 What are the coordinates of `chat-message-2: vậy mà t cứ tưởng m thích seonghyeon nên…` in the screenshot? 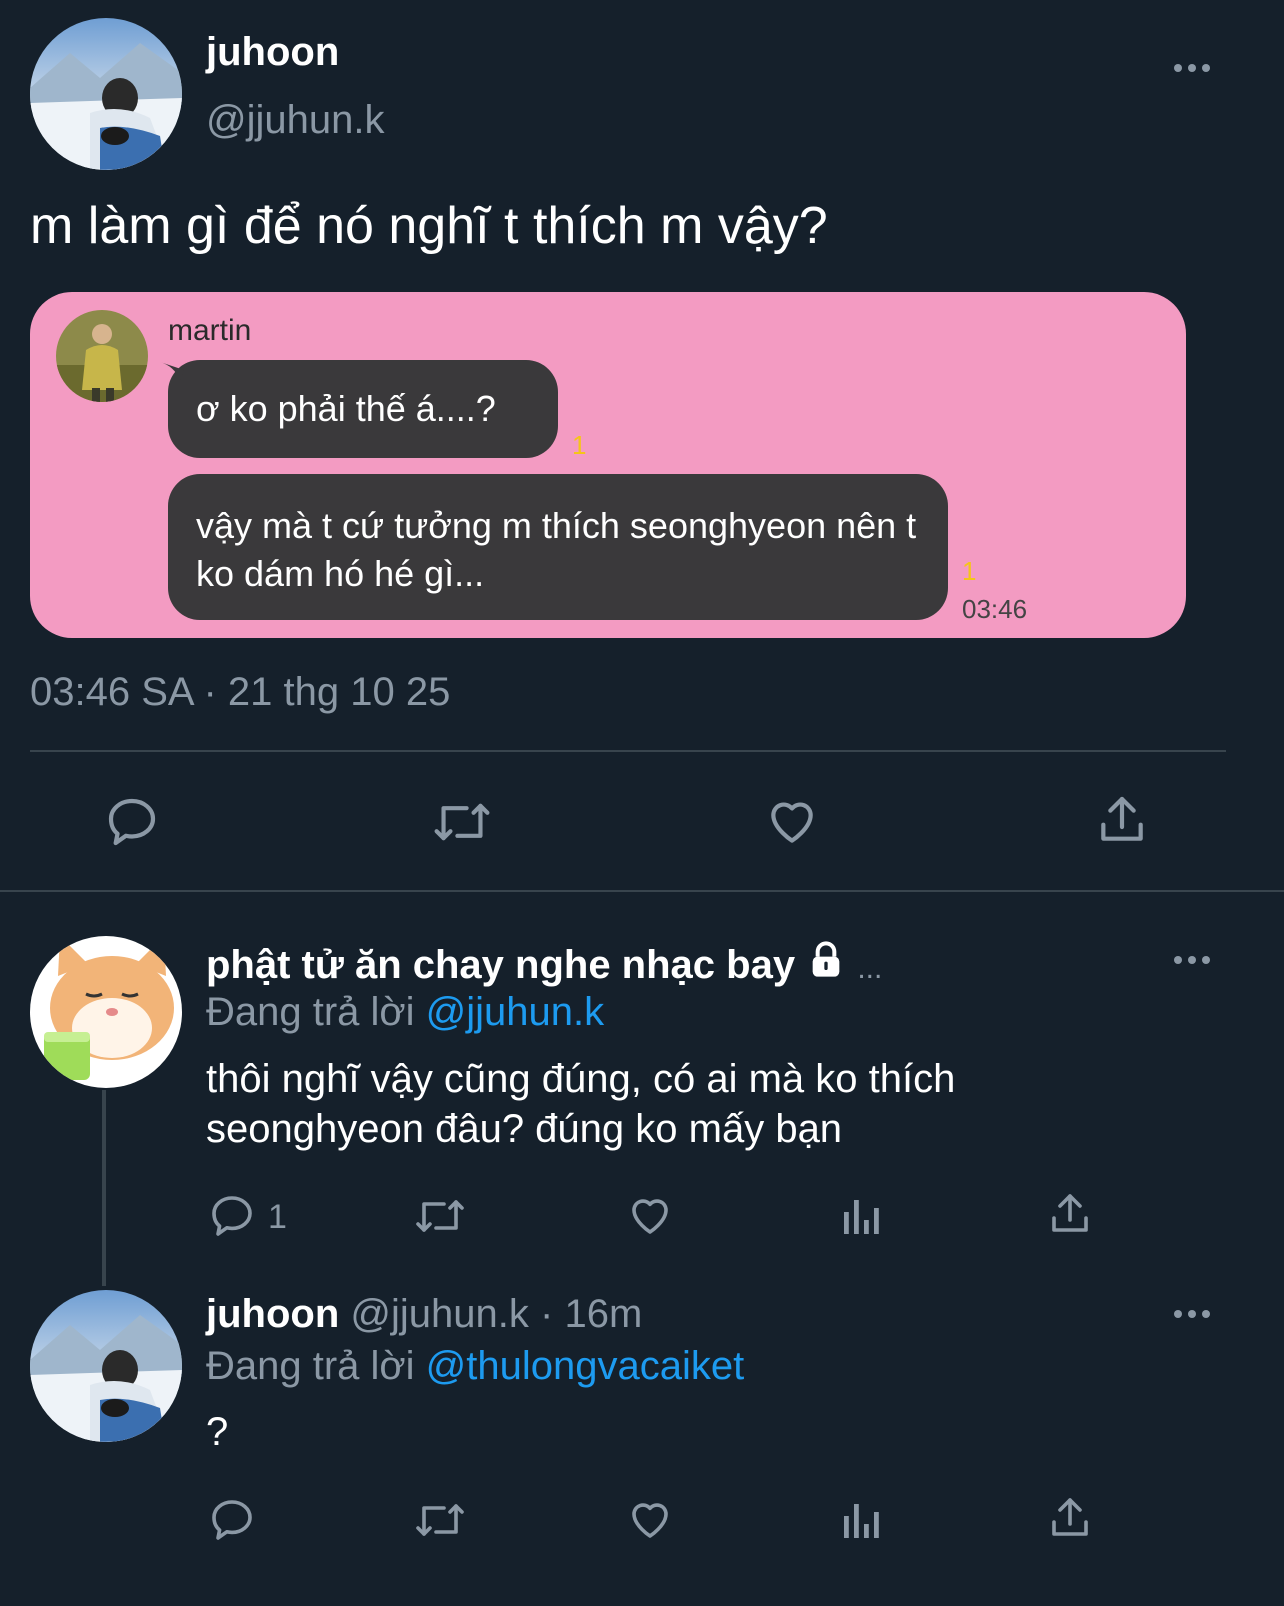 It's located at (558, 547).